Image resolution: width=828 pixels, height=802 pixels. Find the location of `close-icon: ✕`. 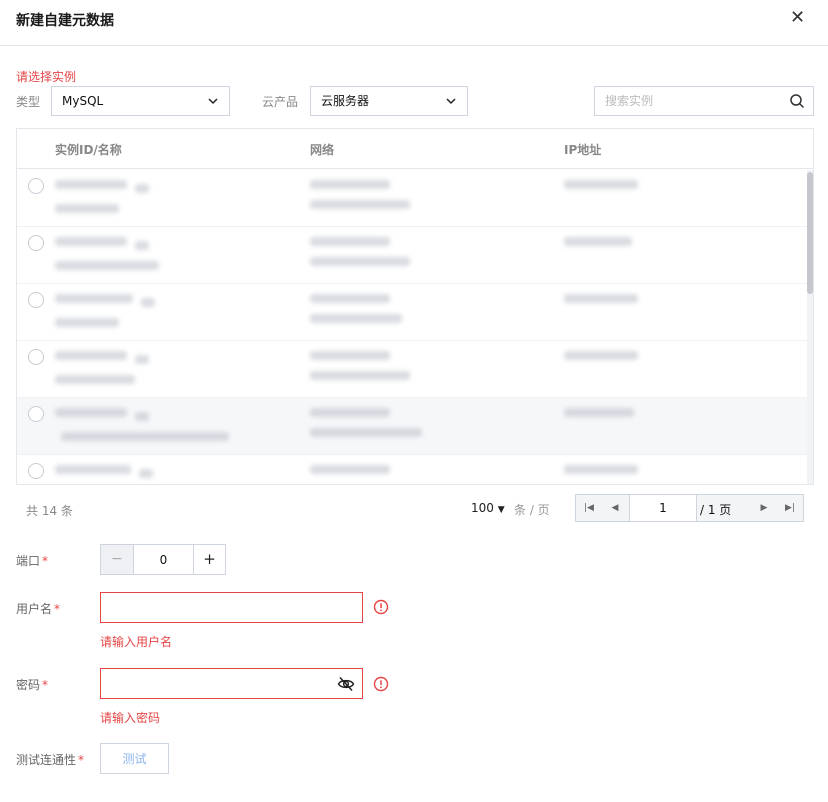

close-icon: ✕ is located at coordinates (797, 18).